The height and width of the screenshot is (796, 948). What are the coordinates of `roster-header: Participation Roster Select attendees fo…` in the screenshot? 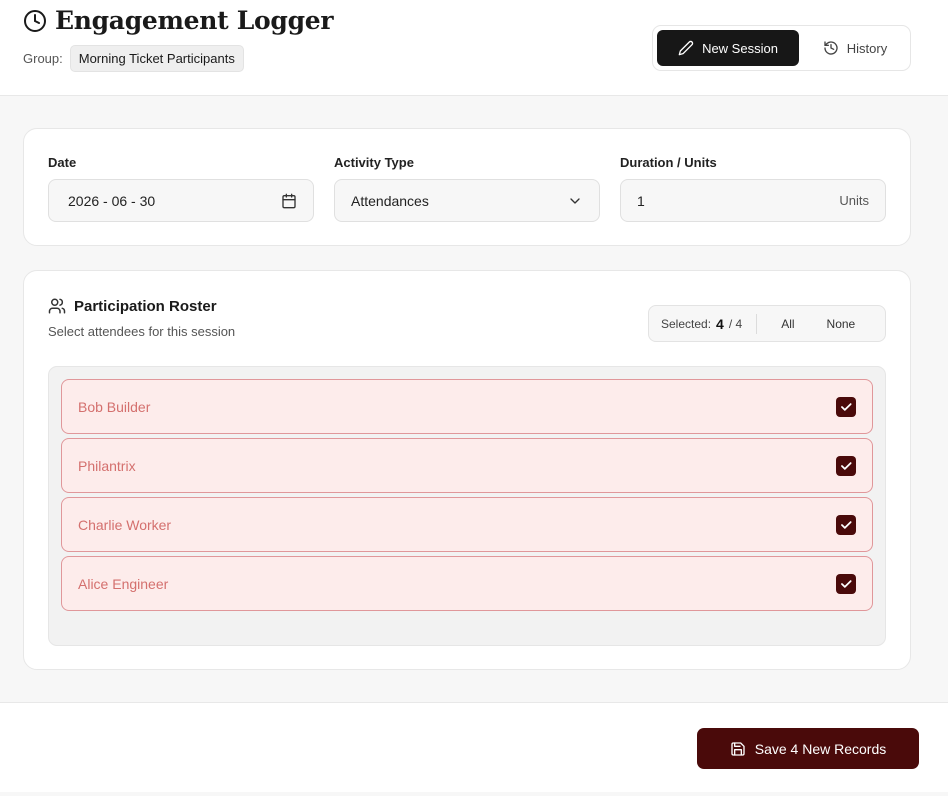 It's located at (142, 318).